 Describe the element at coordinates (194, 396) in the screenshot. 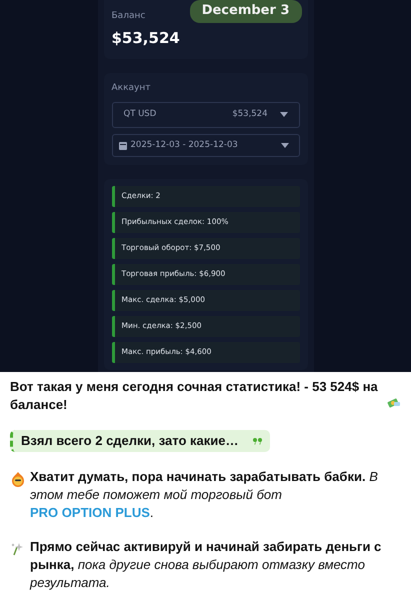

I see `post-paragraph: Вот такая у меня сегодня сочная статистика! - 53 524$ на балансе!` at that location.